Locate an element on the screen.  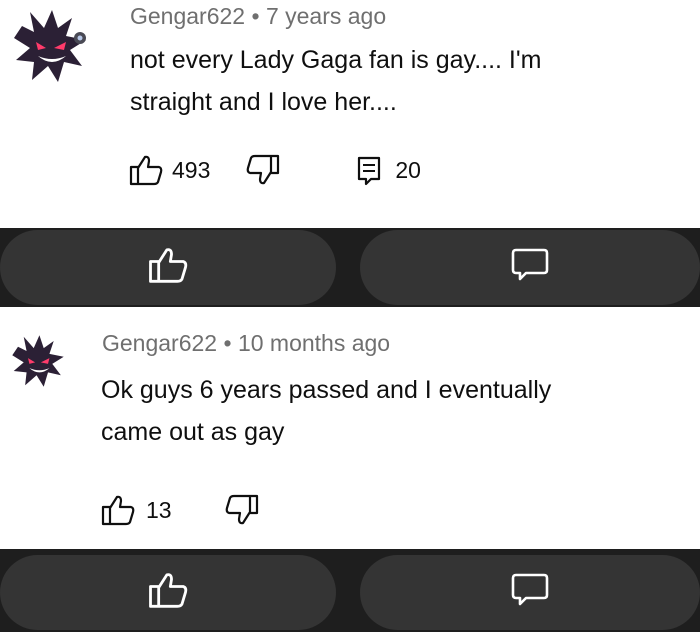
comment-meta: Gengar622 • 10 months ago is located at coordinates (246, 343).